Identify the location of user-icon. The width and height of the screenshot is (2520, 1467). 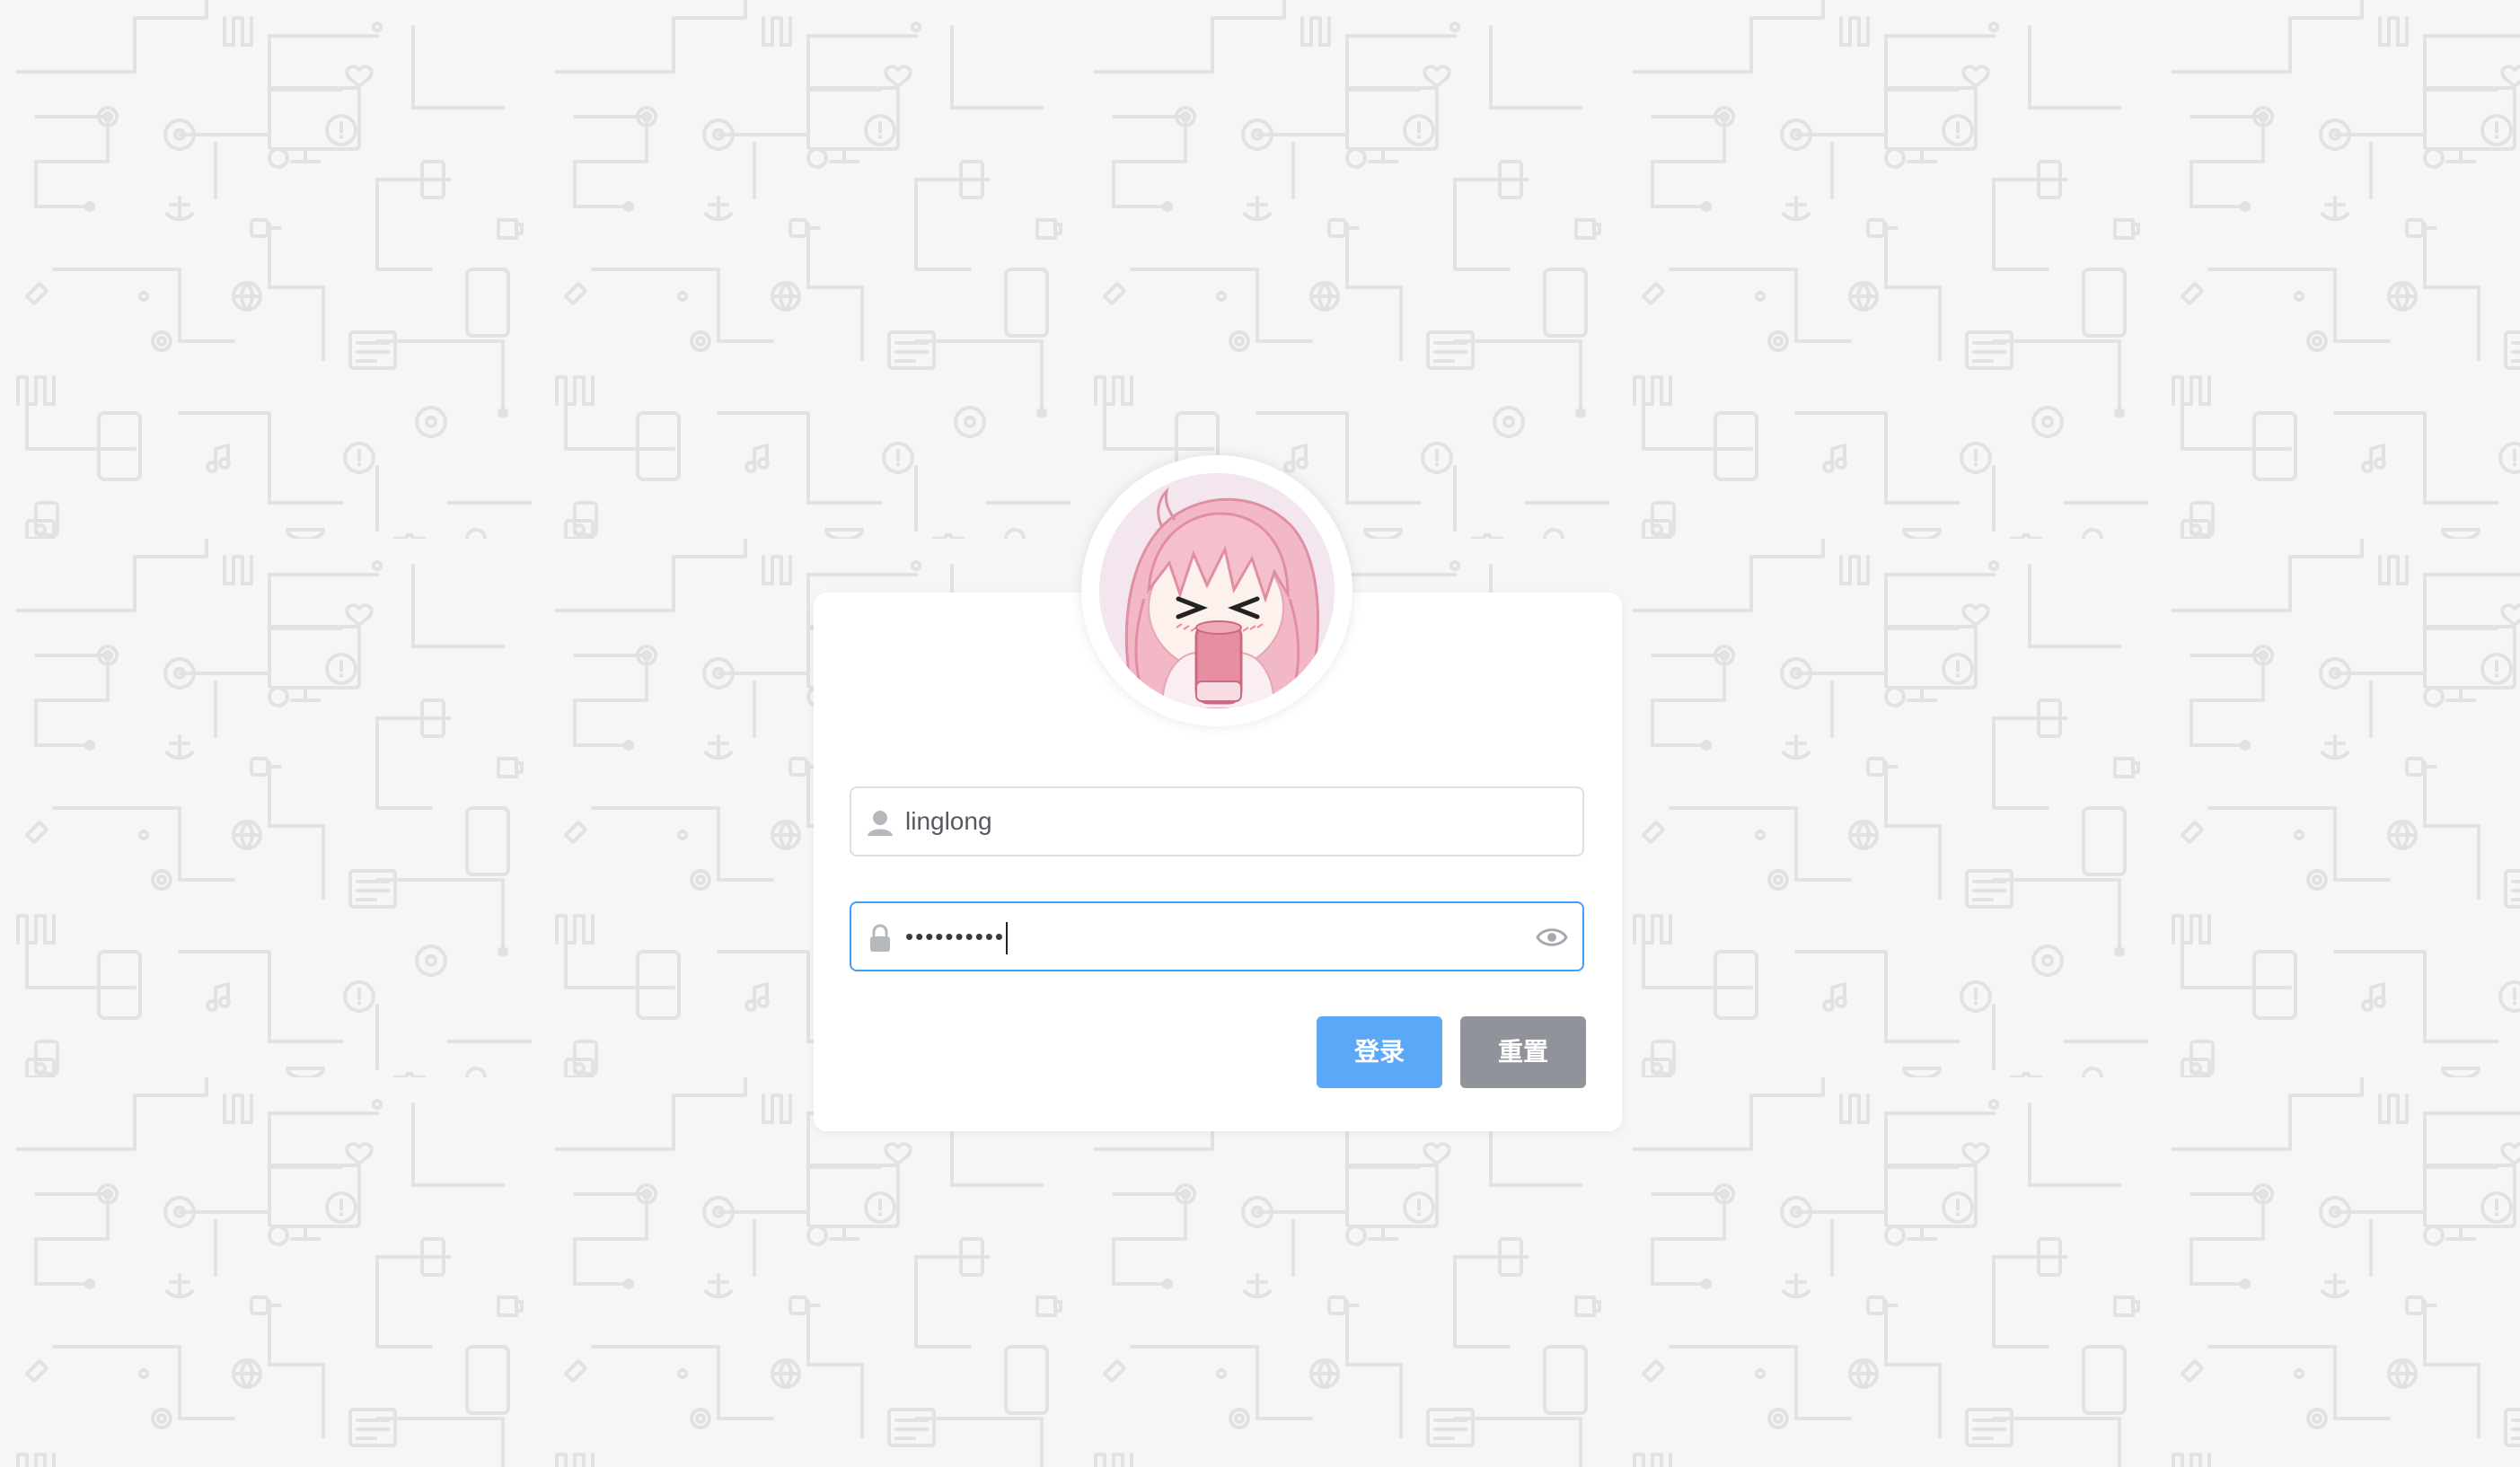
(880, 823).